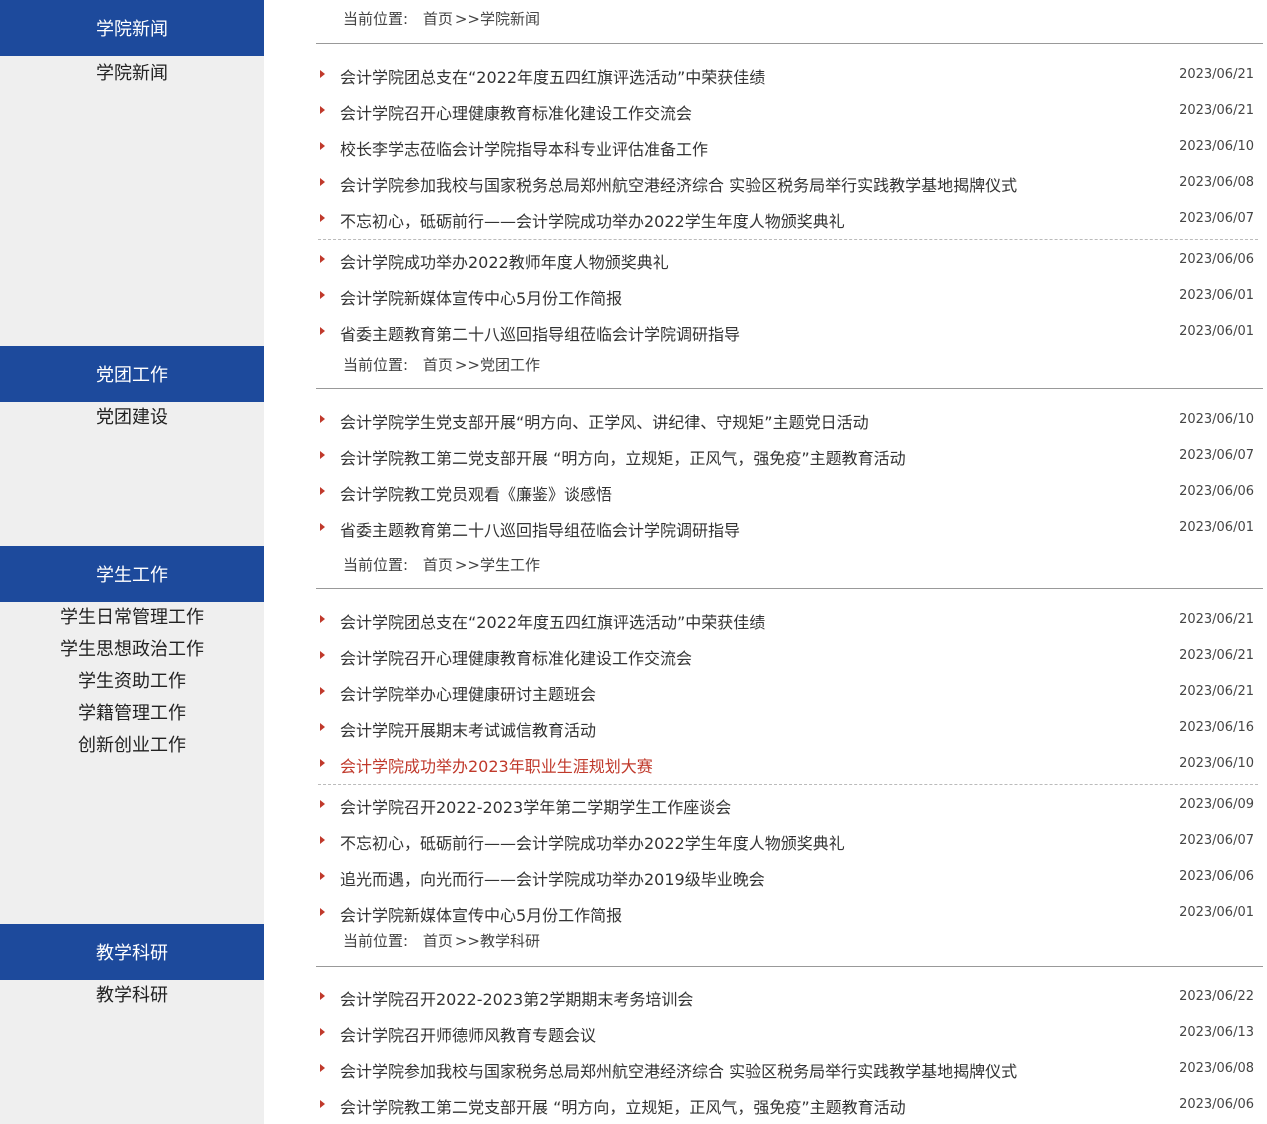 Image resolution: width=1267 pixels, height=1124 pixels. What do you see at coordinates (788, 998) in the screenshot?
I see `list-item: 会计学院召开2022-2023第2学期期末考务培训会 2023/06/22` at bounding box center [788, 998].